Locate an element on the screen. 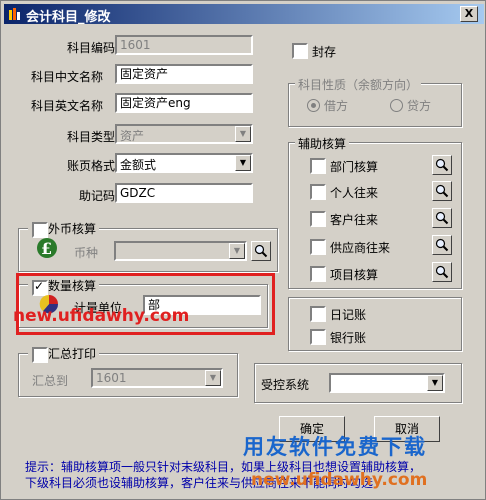  aux-checkbox-project is located at coordinates (318, 274).